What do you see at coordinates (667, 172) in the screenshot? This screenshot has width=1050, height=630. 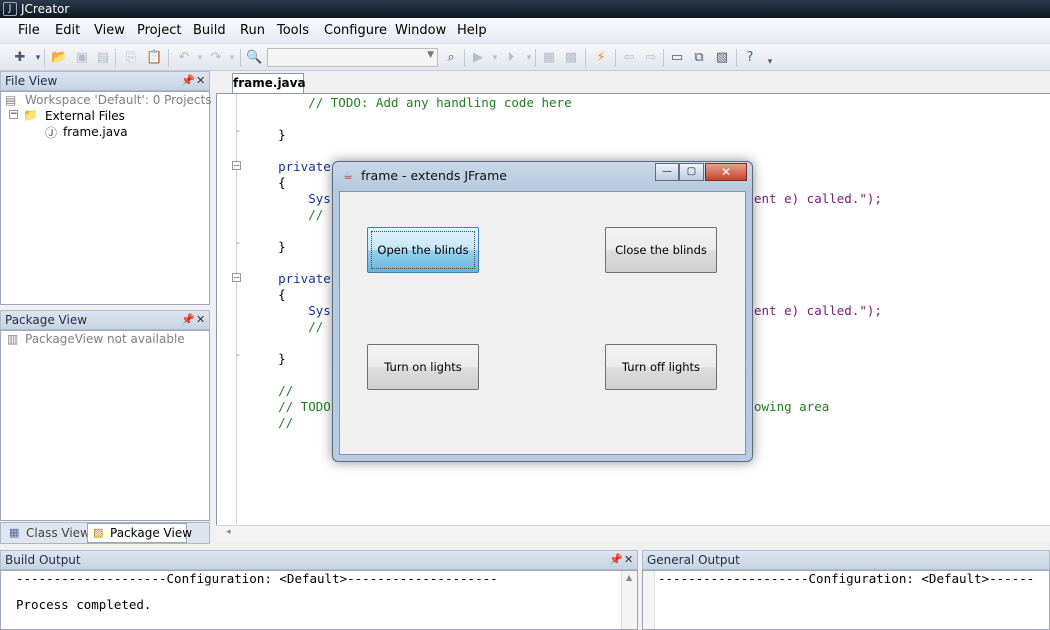 I see `minimize-button: —` at bounding box center [667, 172].